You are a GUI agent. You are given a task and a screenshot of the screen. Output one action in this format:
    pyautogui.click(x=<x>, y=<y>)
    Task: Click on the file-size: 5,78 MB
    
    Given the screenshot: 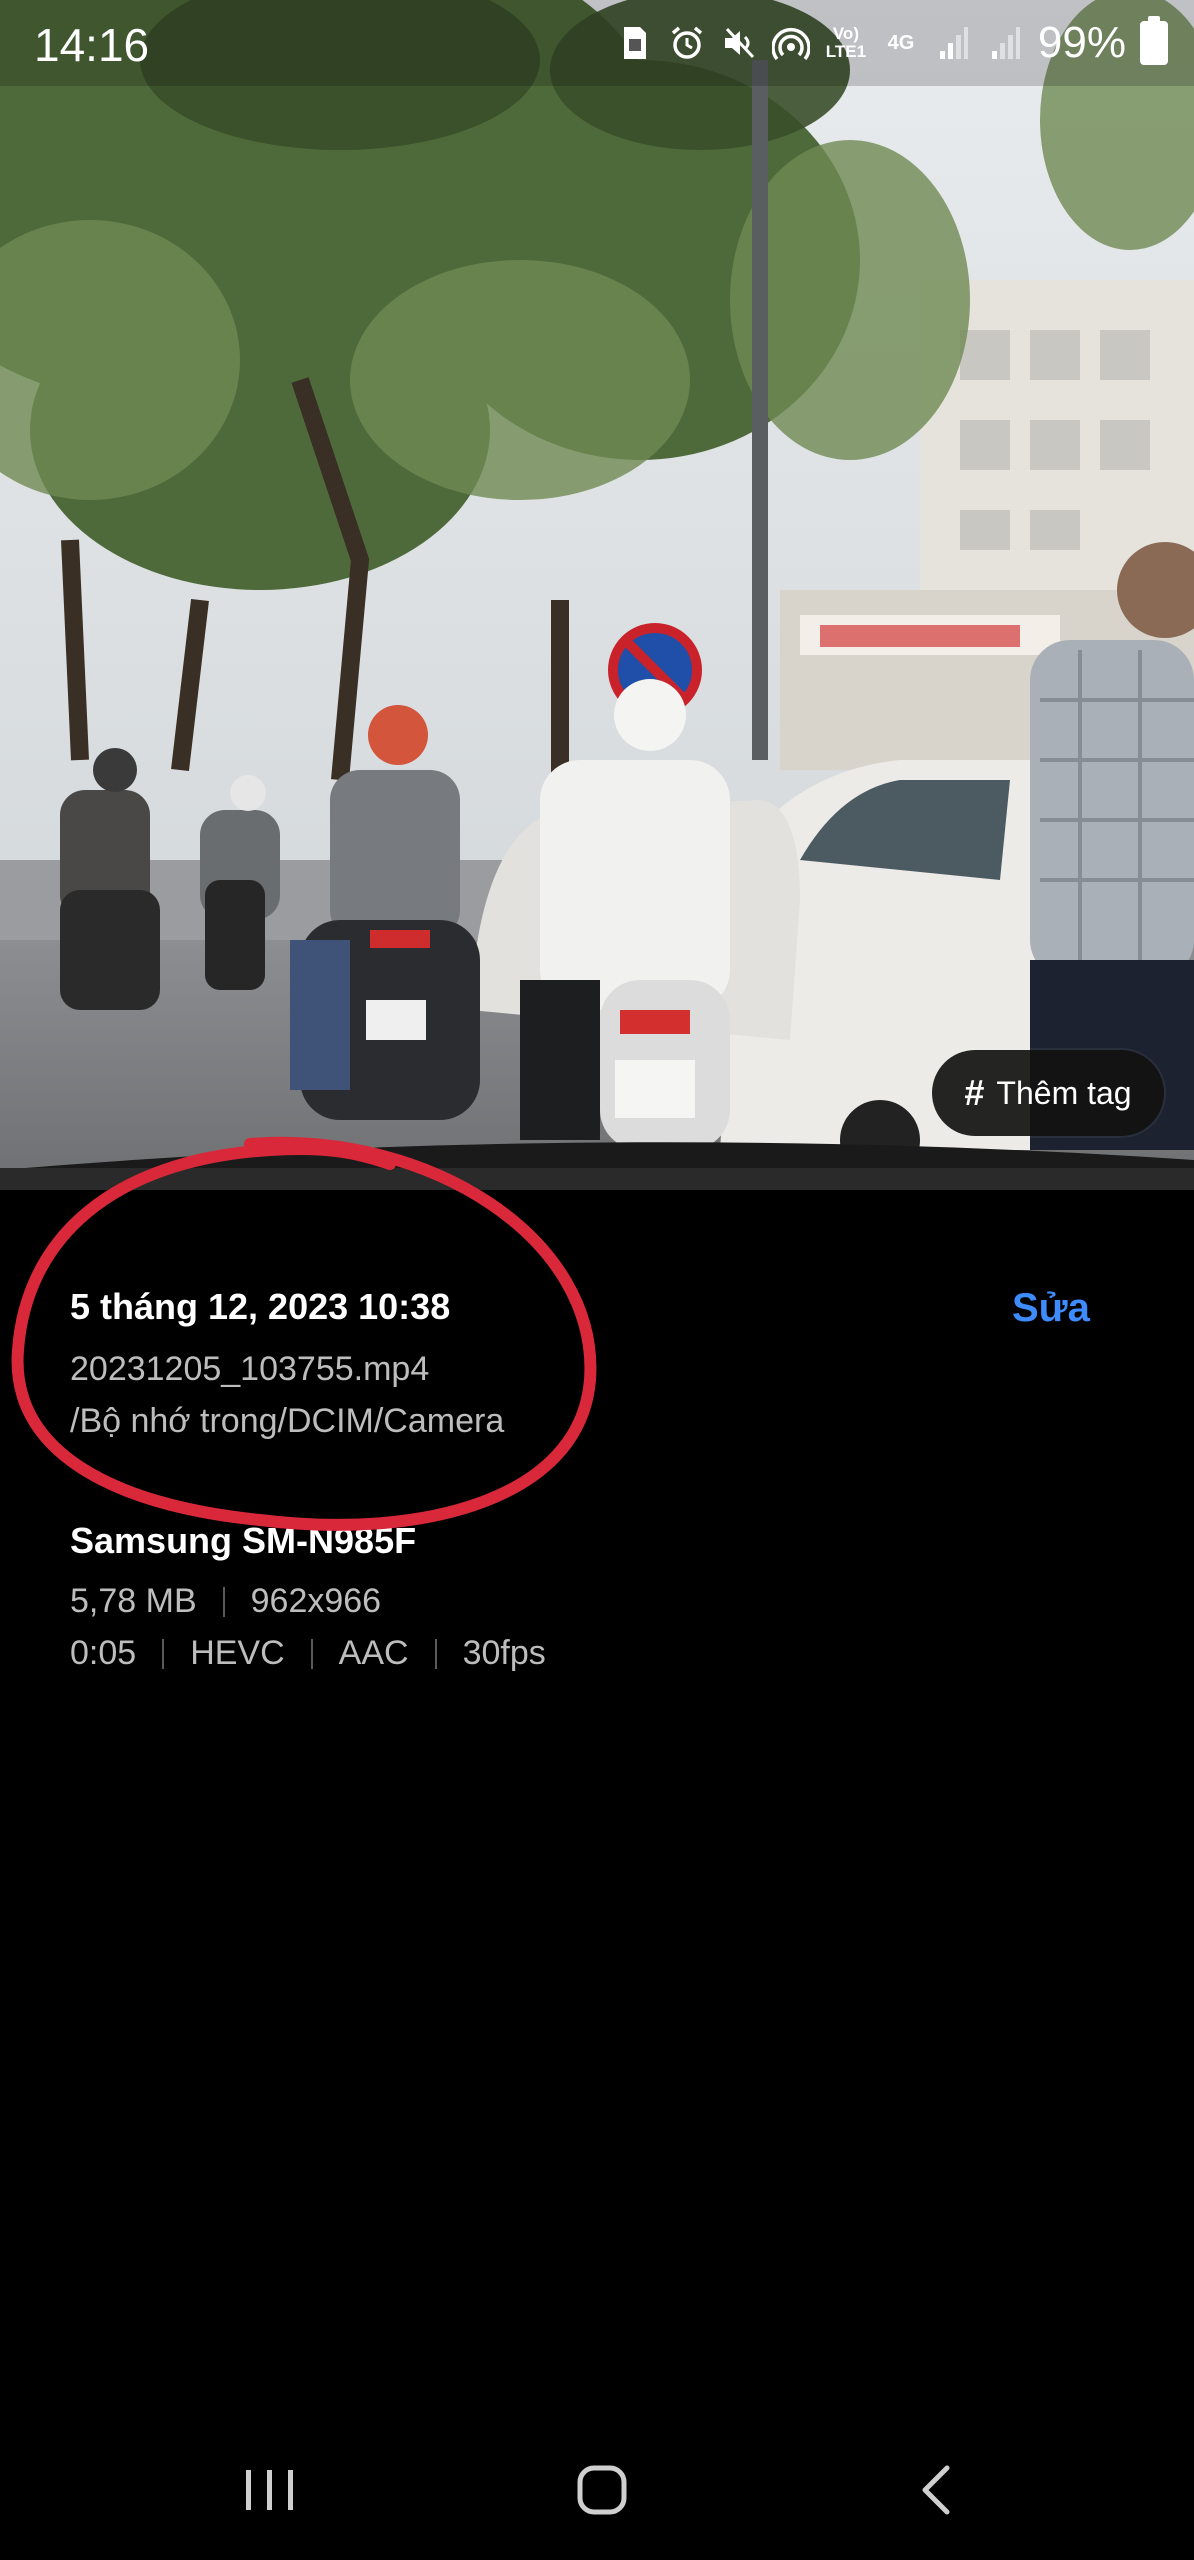 What is the action you would take?
    pyautogui.click(x=133, y=1601)
    